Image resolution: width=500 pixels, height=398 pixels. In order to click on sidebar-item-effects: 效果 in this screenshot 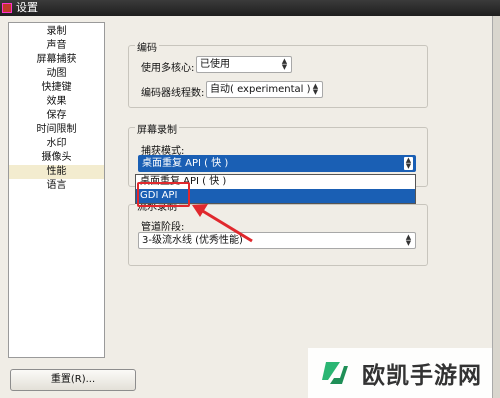, I will do `click(56, 102)`.